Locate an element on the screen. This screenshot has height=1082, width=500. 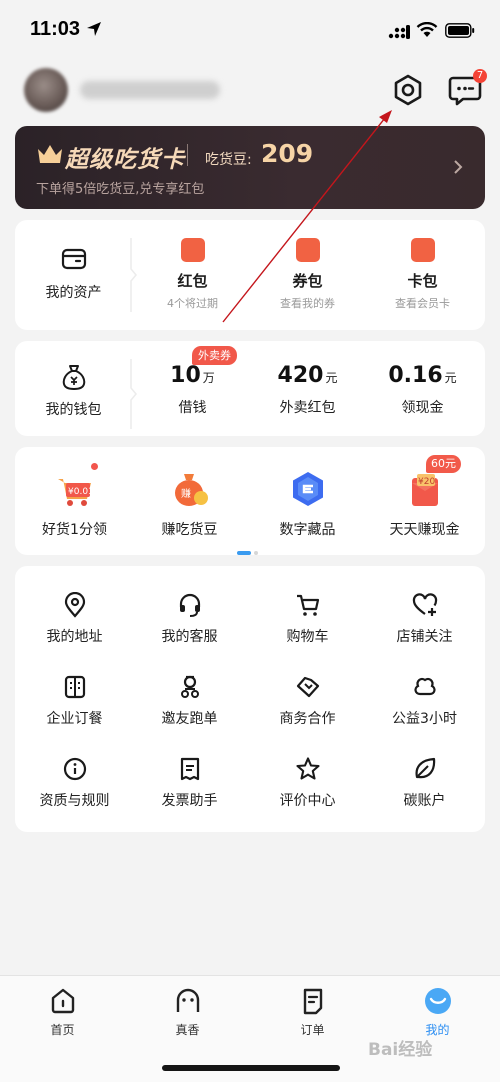
page-indicator is located at coordinates (247, 549).